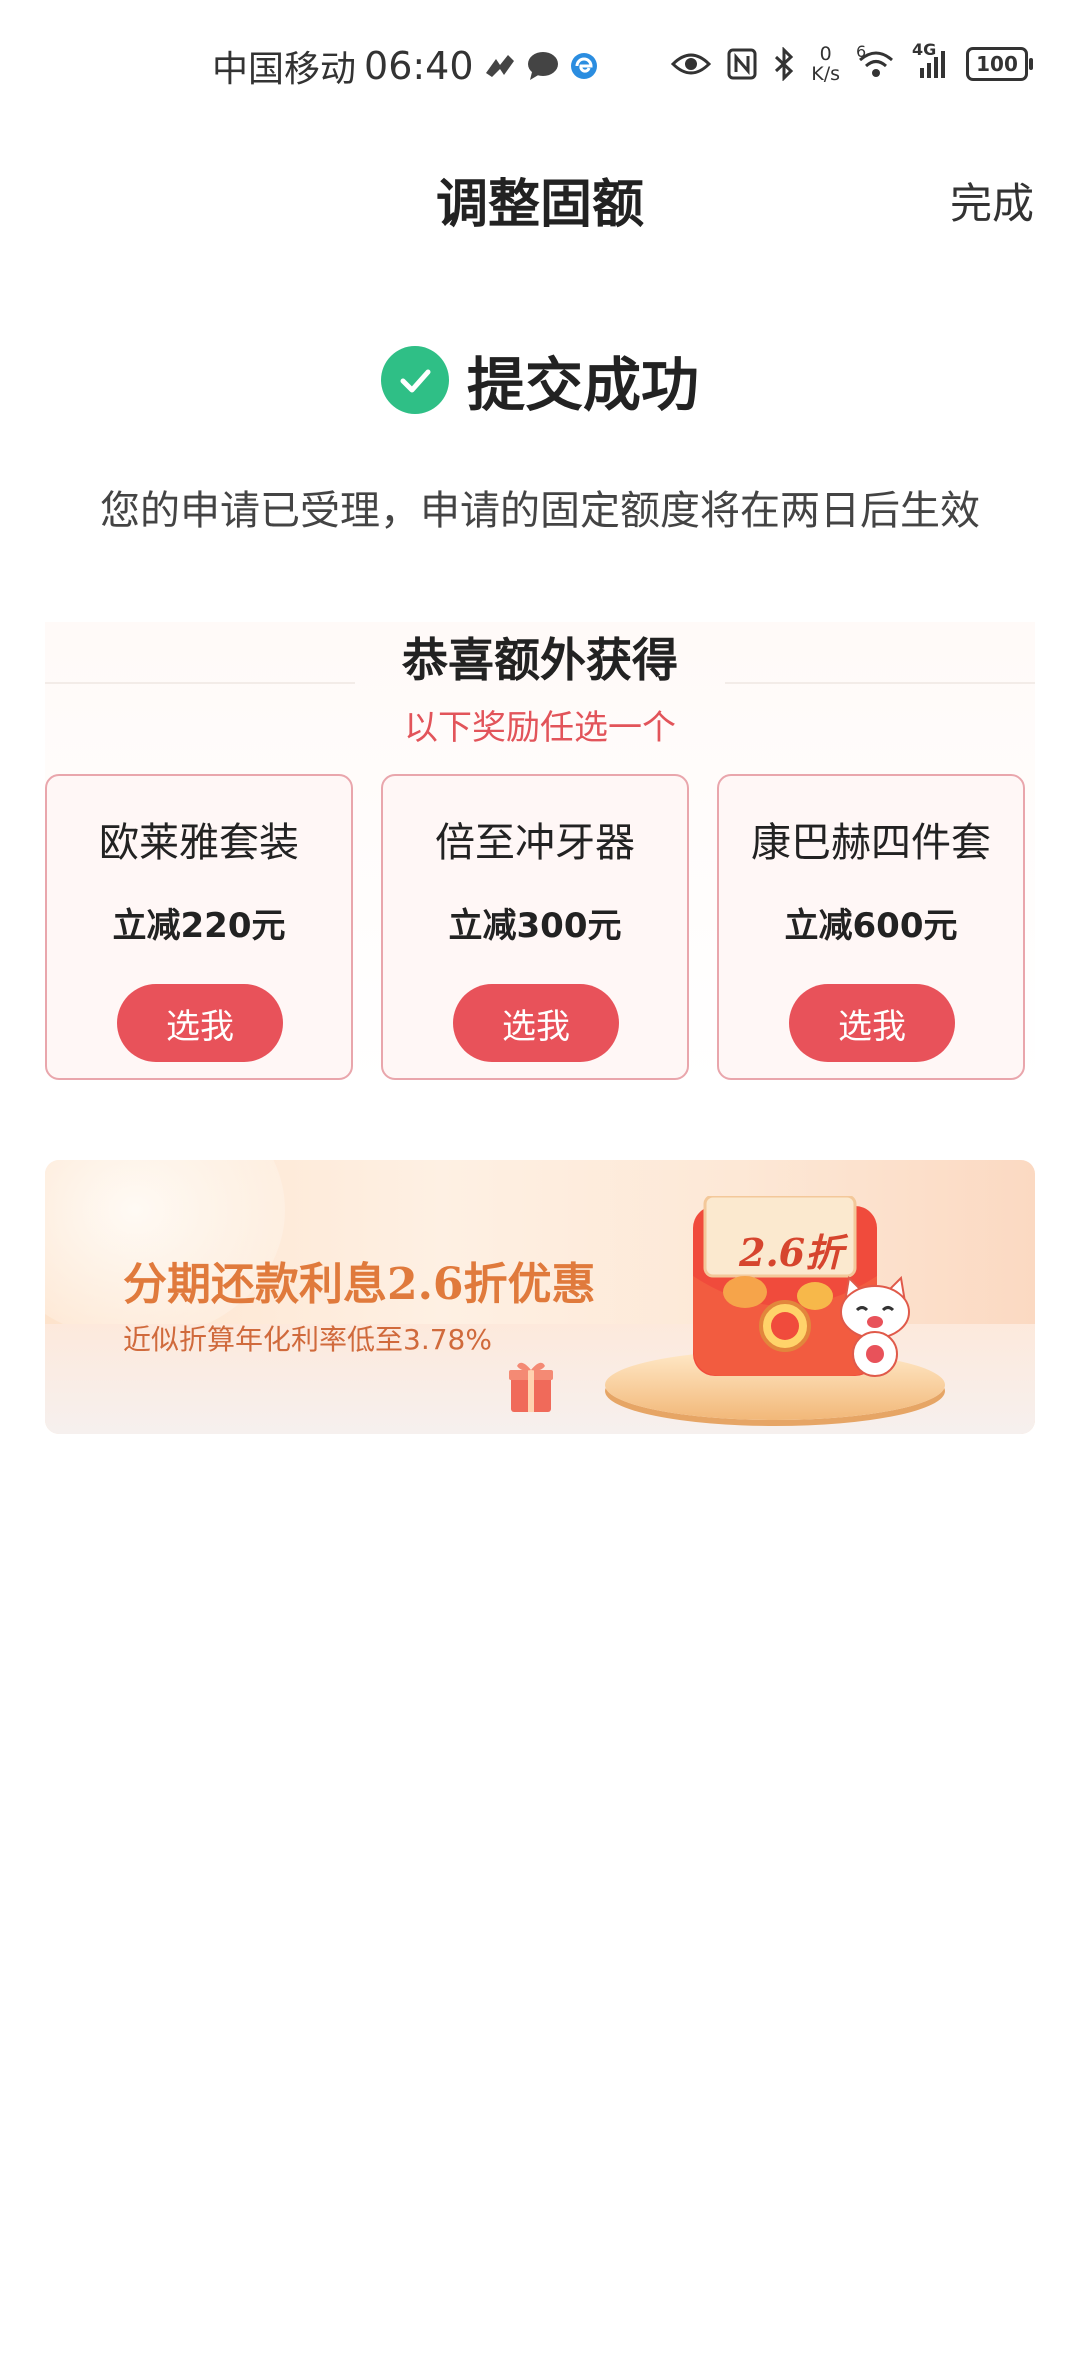 Image resolution: width=1080 pixels, height=2376 pixels. Describe the element at coordinates (499, 66) in the screenshot. I see `app-notification-icon` at that location.